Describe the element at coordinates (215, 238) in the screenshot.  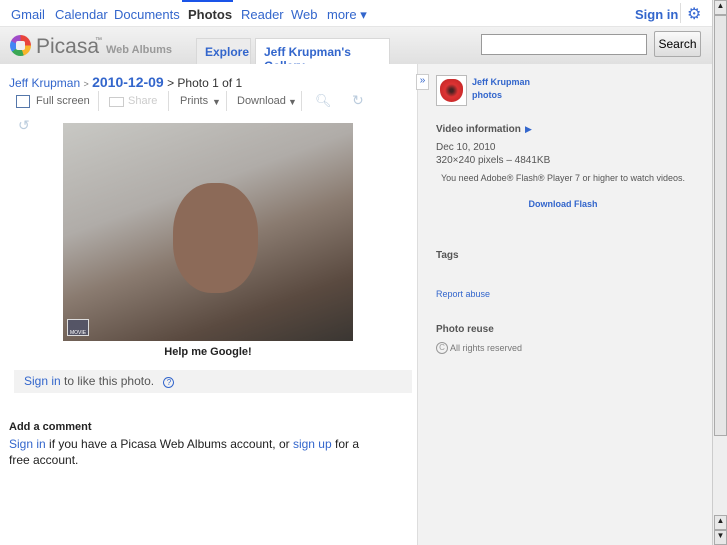
I see `face-shape` at that location.